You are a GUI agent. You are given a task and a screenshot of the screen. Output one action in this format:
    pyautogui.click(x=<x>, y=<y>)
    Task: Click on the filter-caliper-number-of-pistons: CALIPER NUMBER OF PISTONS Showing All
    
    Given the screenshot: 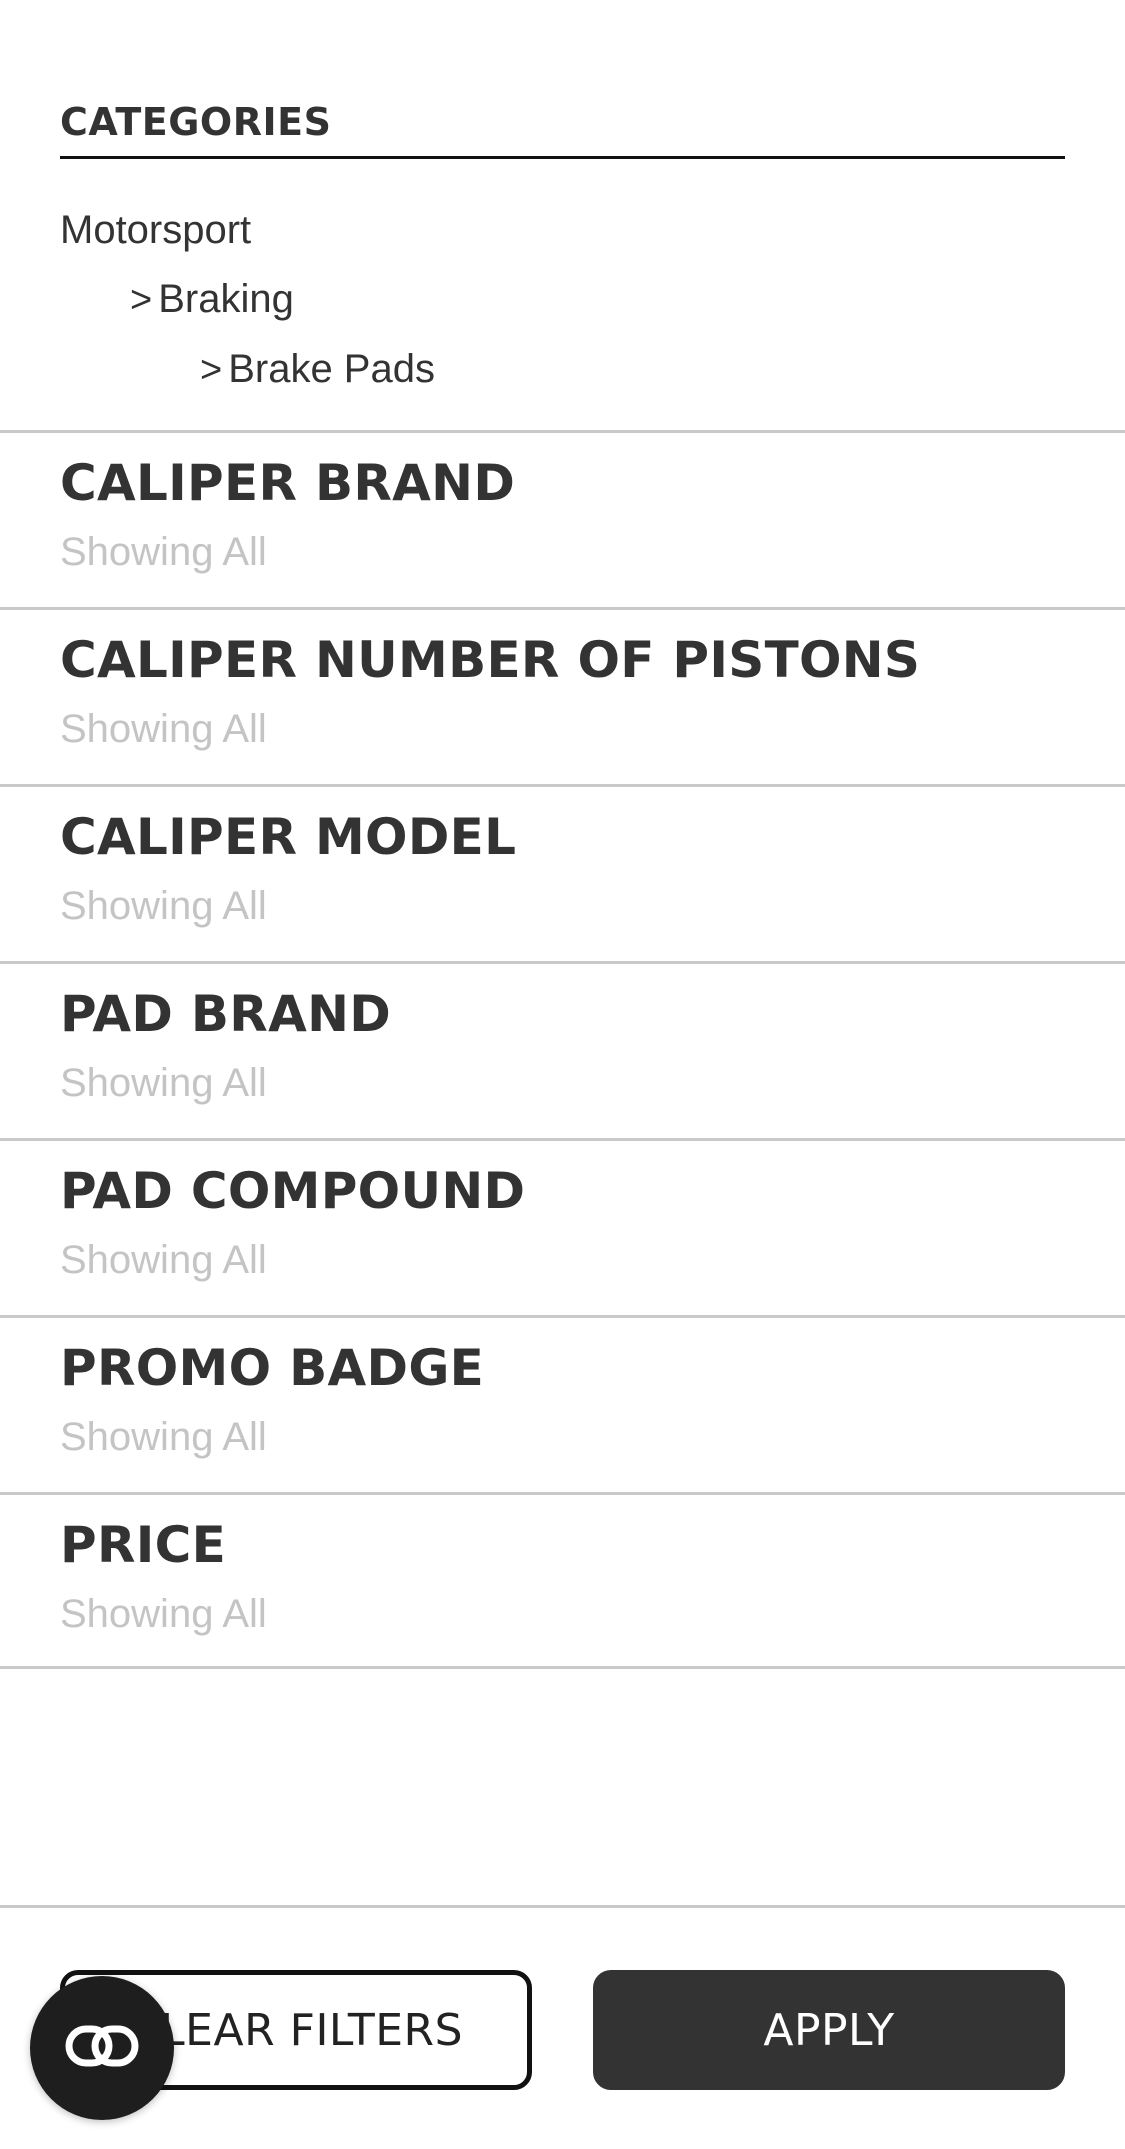 What is the action you would take?
    pyautogui.click(x=562, y=695)
    